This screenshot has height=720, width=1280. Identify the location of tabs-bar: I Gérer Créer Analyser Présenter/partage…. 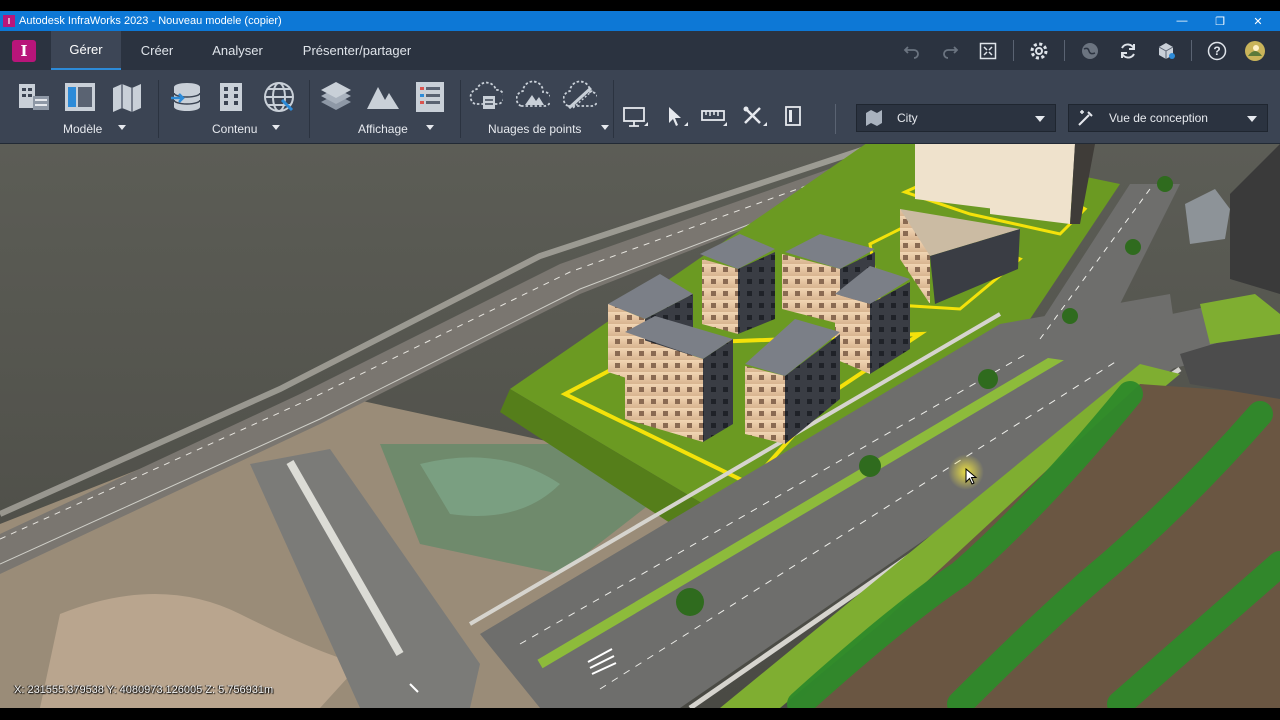
(640, 50).